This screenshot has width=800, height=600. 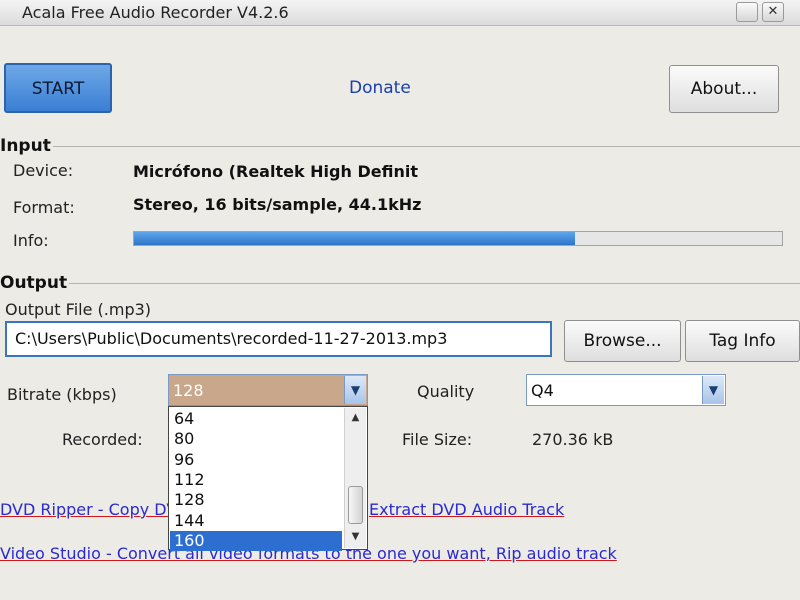 I want to click on scroll-up-icon: ▲, so click(x=355, y=418).